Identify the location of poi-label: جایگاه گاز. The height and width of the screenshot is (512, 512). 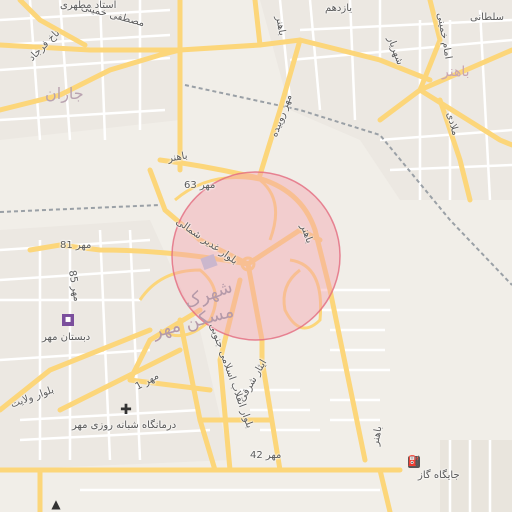
(439, 475).